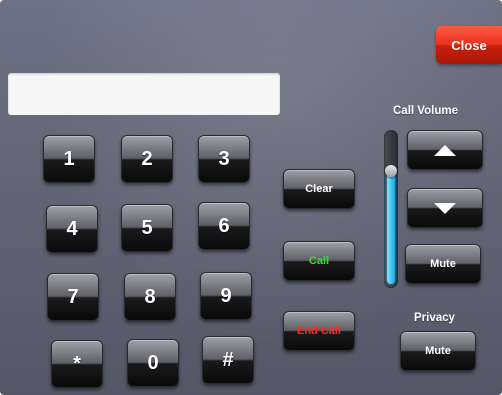 The image size is (502, 395). Describe the element at coordinates (319, 261) in the screenshot. I see `call-button: Call` at that location.